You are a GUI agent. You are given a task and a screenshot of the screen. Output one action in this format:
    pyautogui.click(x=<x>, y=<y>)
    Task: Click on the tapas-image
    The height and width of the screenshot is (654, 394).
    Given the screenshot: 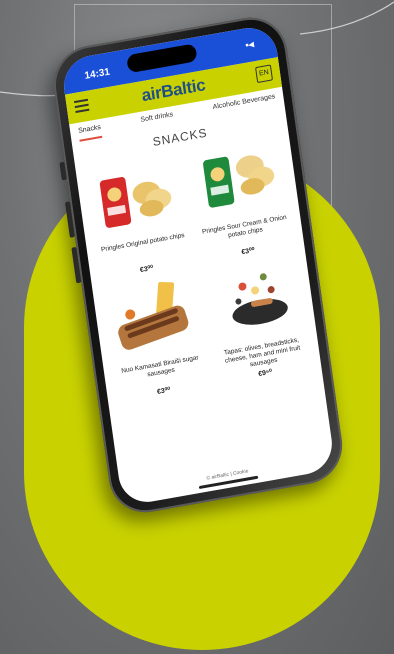 What is the action you would take?
    pyautogui.click(x=259, y=299)
    